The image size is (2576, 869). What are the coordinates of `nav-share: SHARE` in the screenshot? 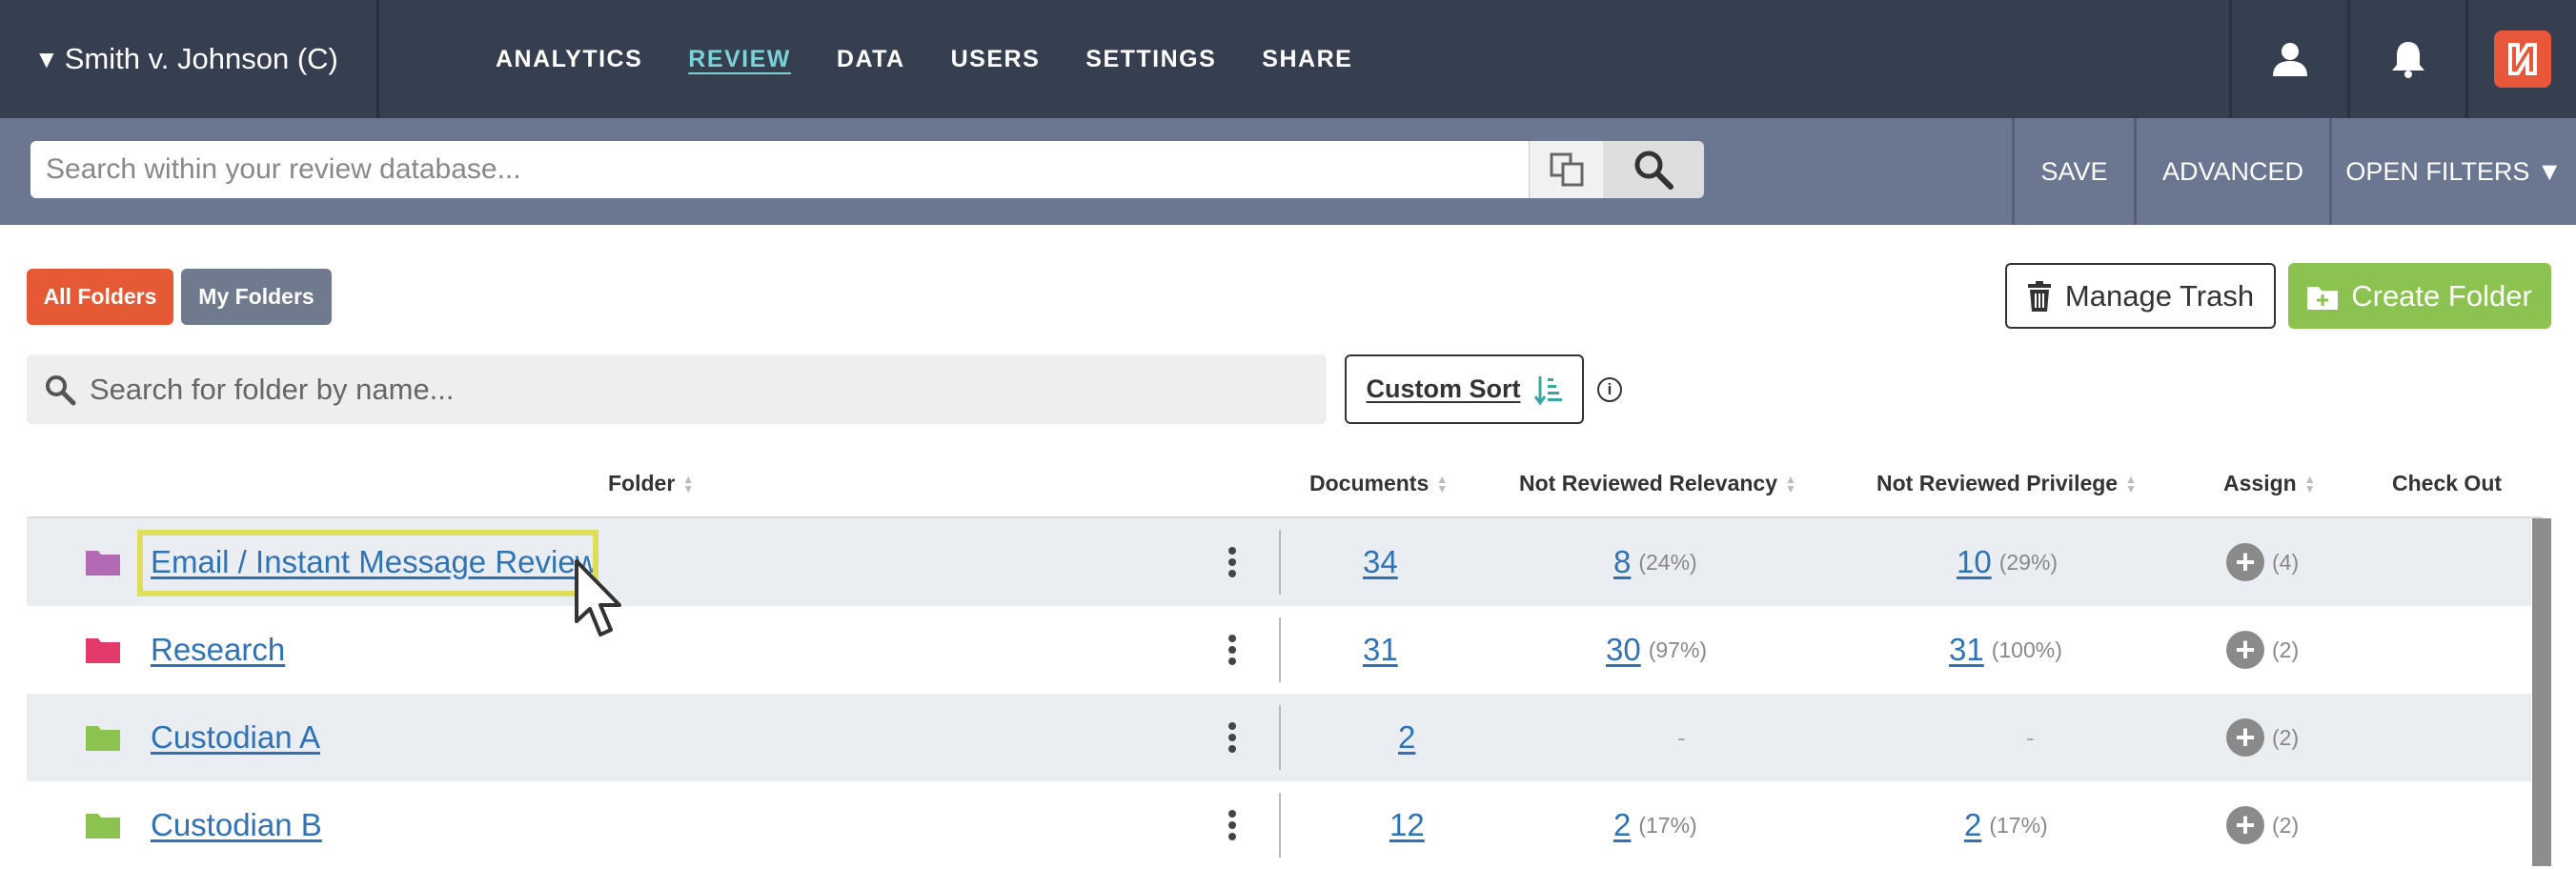 It's located at (1307, 60).